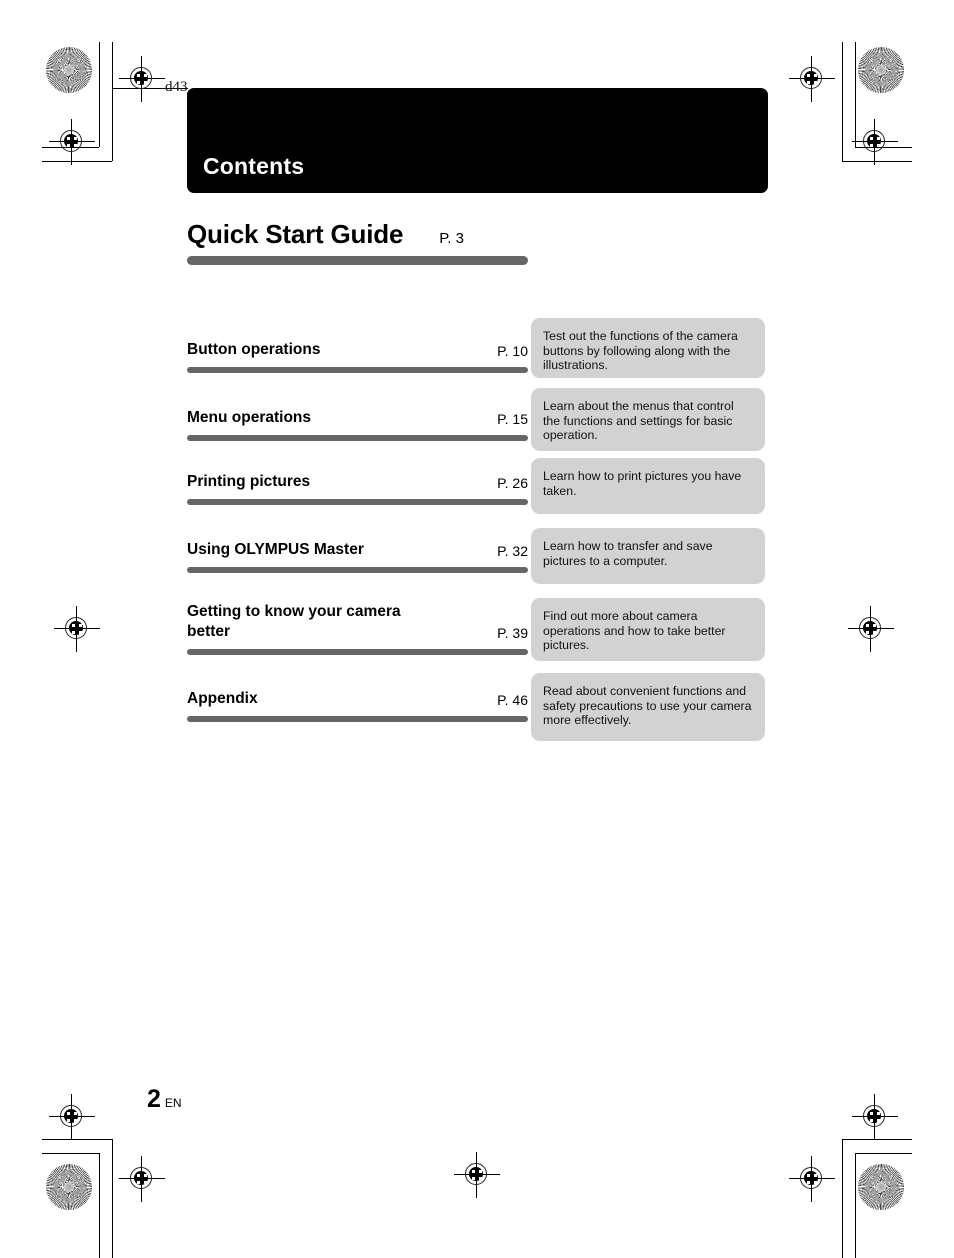  What do you see at coordinates (357, 705) in the screenshot?
I see `toc-entry: Appendix P. 46` at bounding box center [357, 705].